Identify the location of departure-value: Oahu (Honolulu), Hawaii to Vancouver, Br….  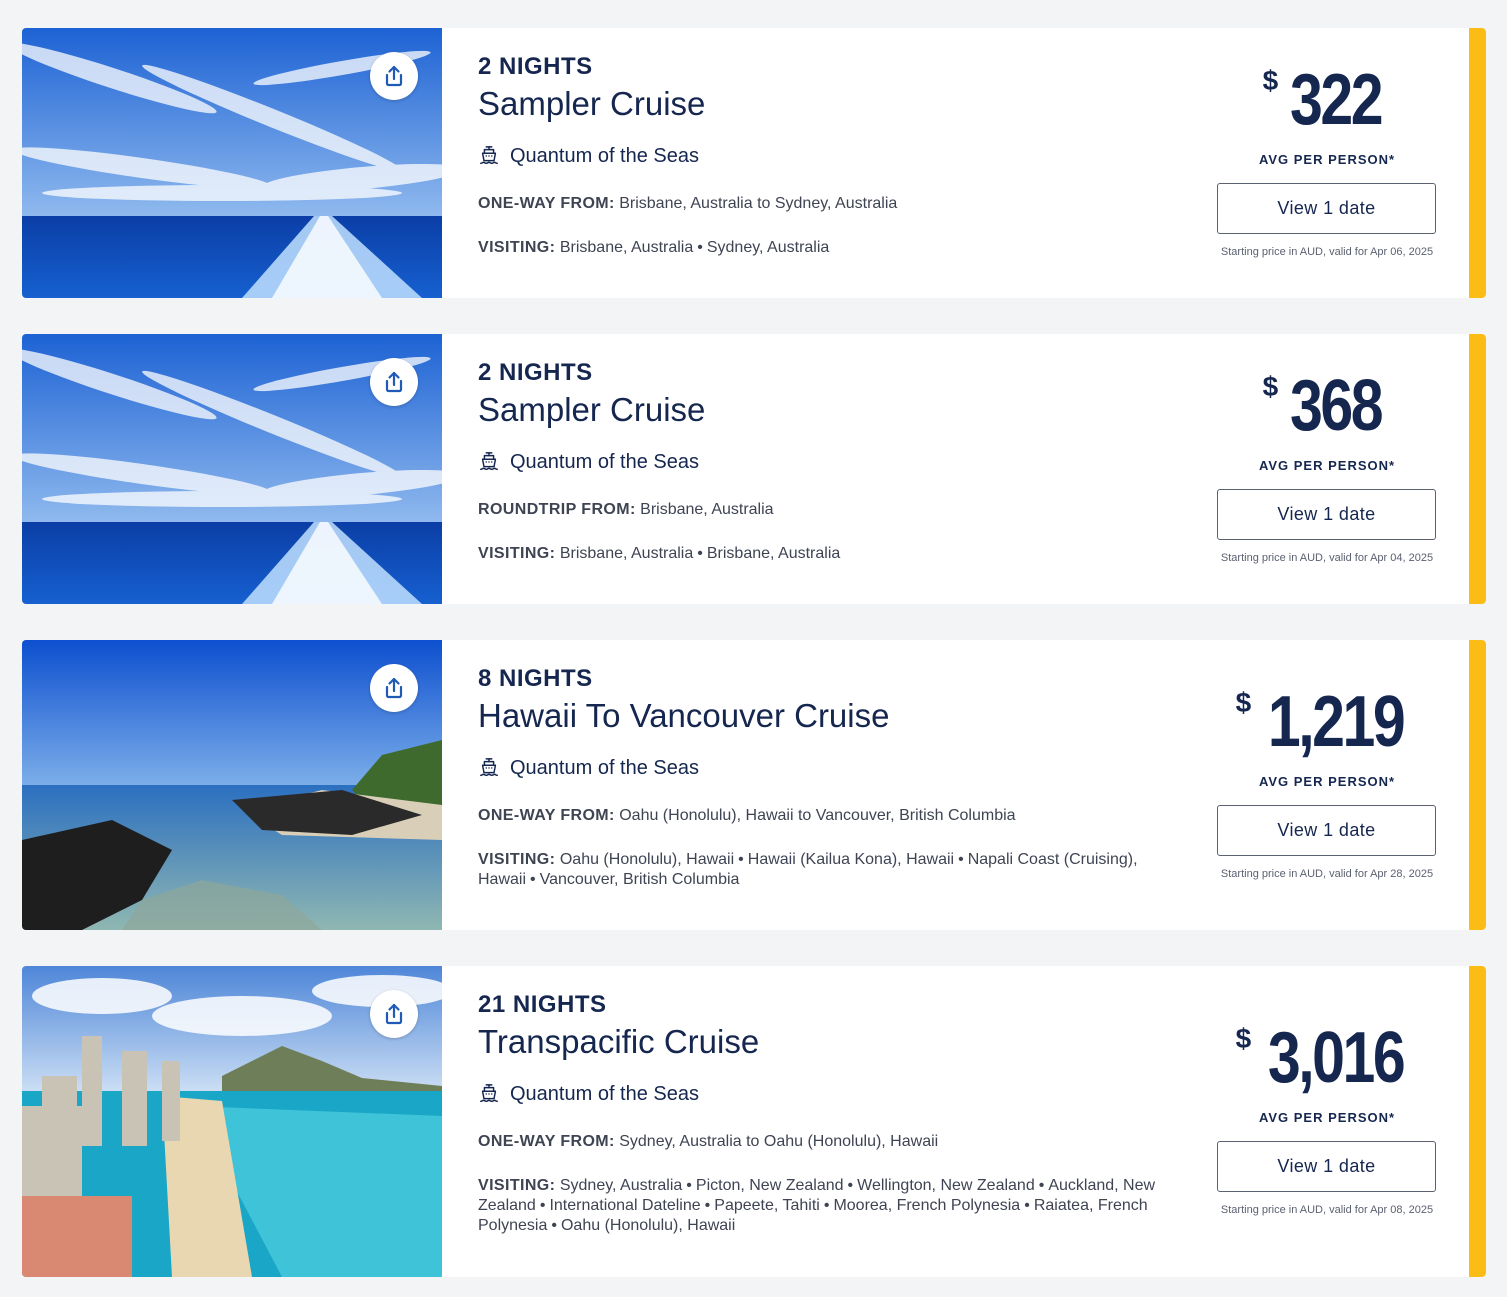
(817, 815).